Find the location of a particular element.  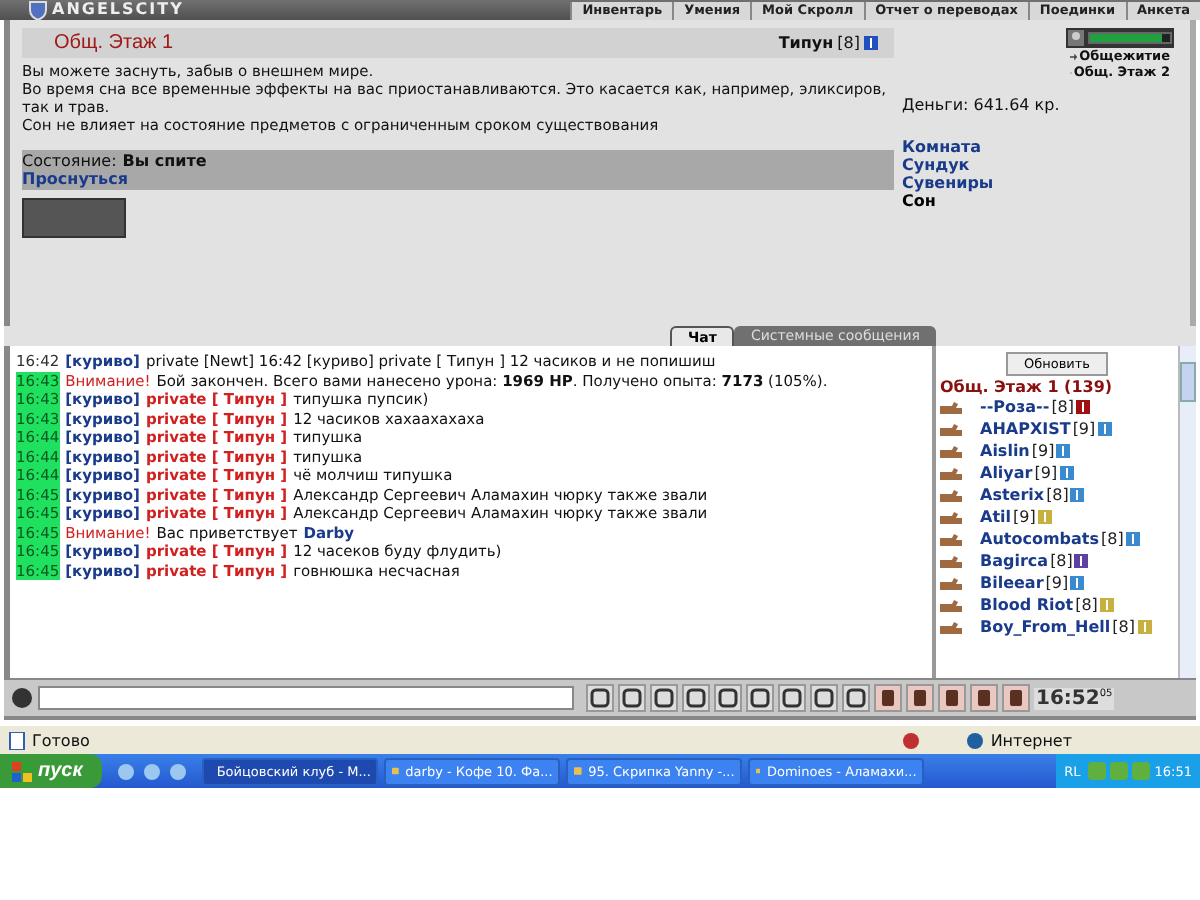

smiley-button is located at coordinates (824, 698).